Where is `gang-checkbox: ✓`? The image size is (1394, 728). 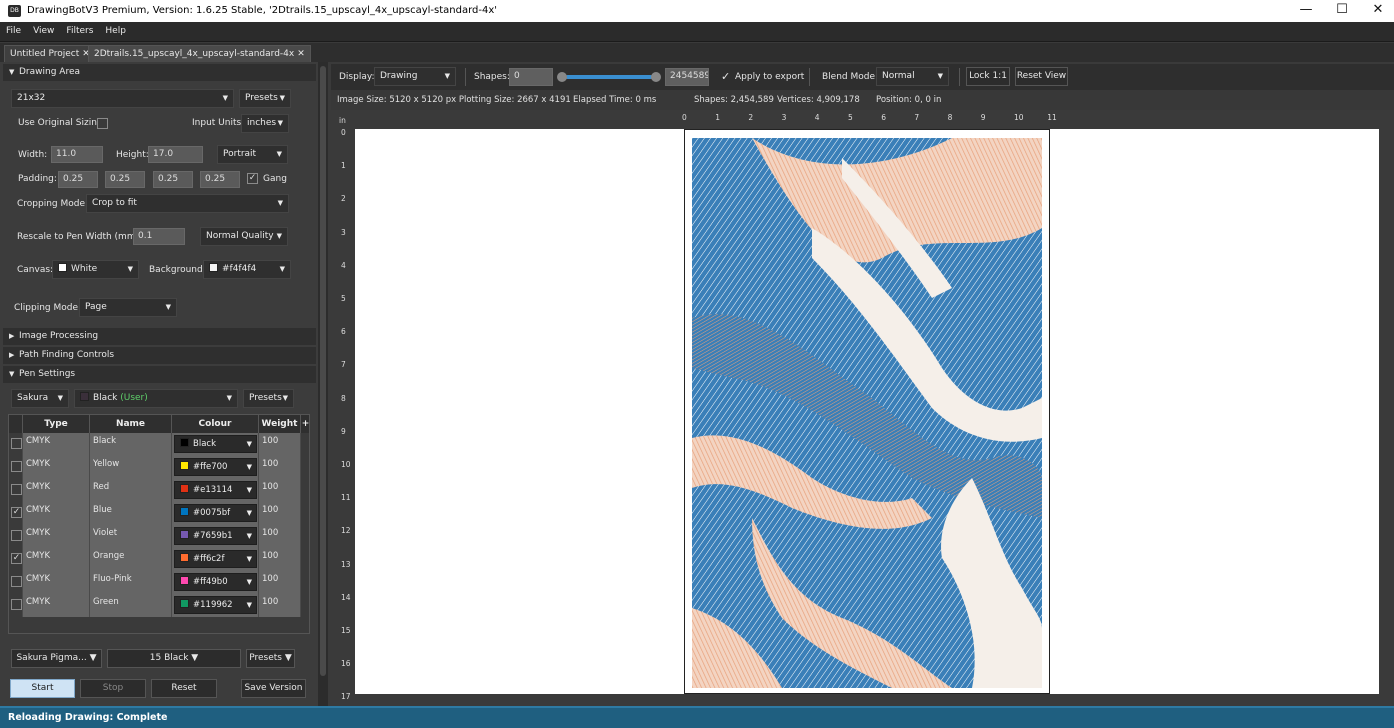
gang-checkbox: ✓ is located at coordinates (252, 178).